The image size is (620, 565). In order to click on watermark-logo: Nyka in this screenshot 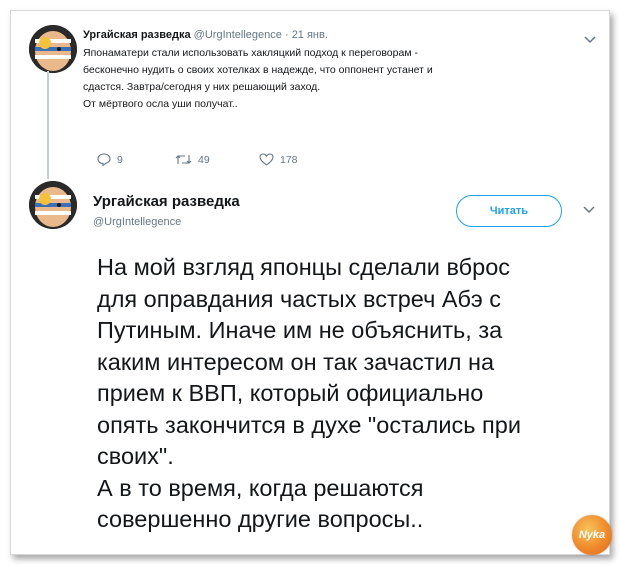, I will do `click(592, 535)`.